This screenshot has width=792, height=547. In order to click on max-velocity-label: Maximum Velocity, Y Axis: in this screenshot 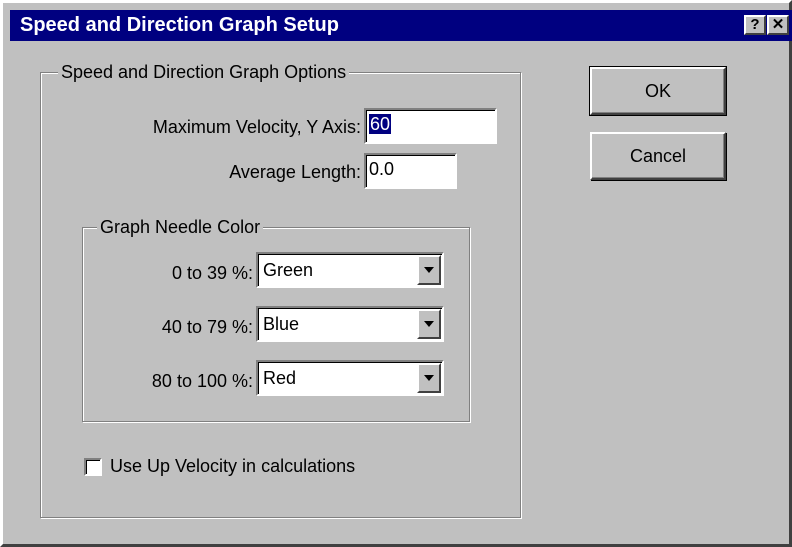, I will do `click(256, 127)`.